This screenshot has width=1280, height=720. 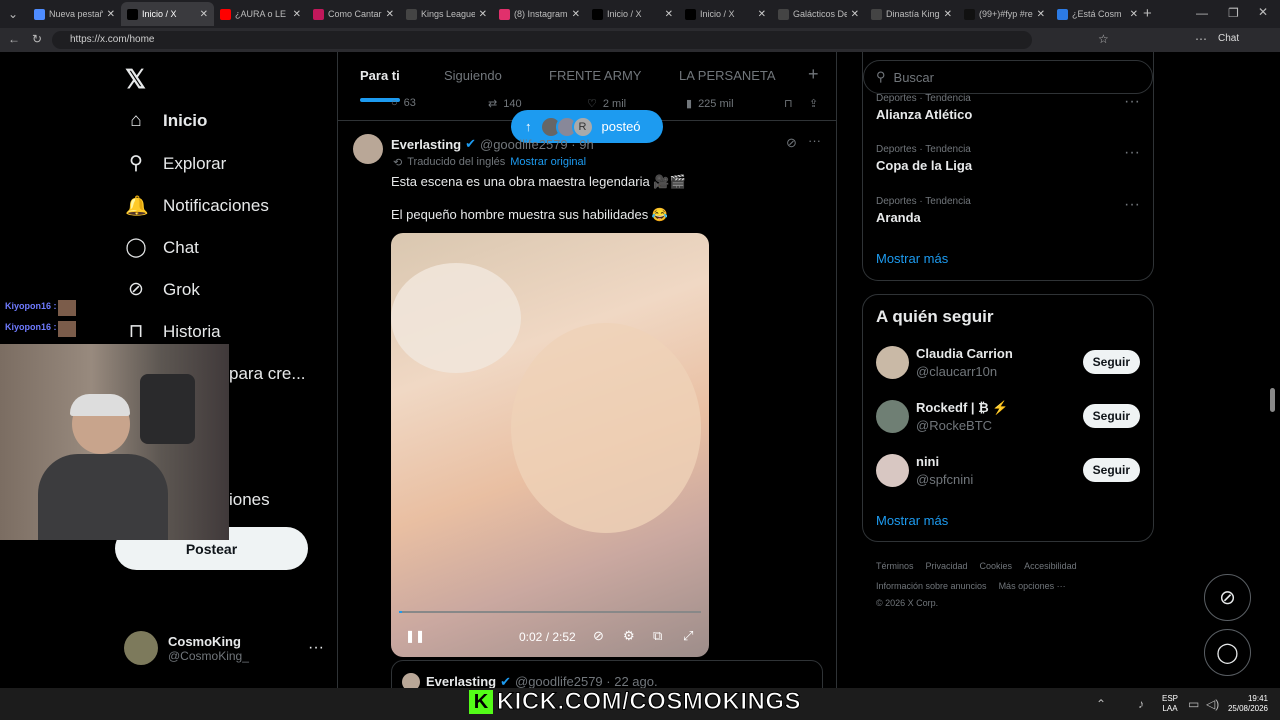 I want to click on sidebar-item-grok: ⊘ Grok, so click(x=162, y=289).